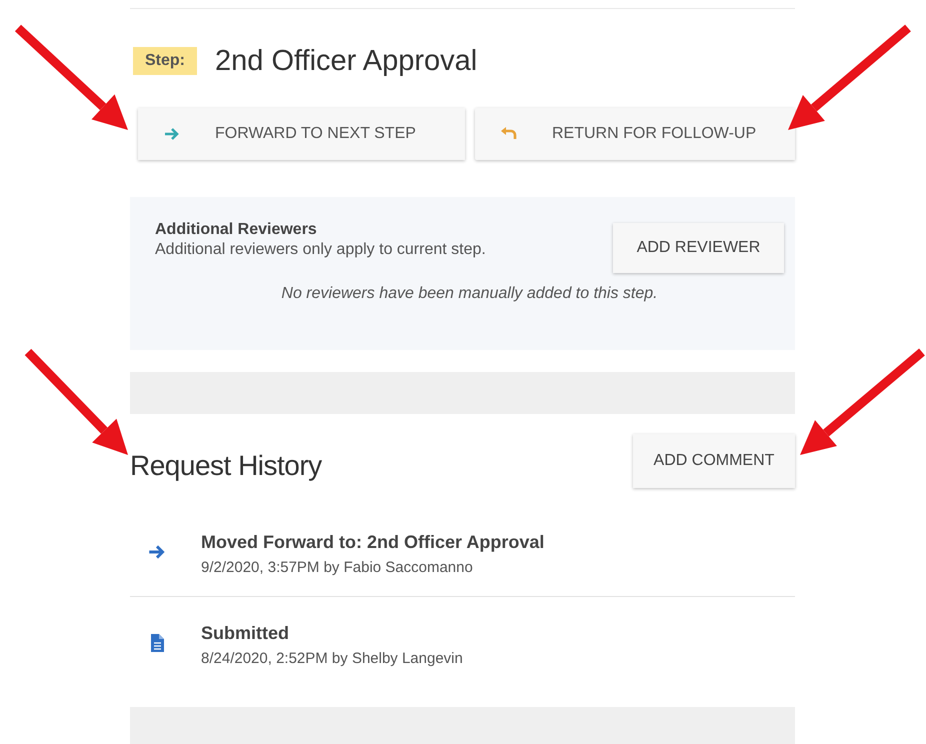 The height and width of the screenshot is (744, 926). What do you see at coordinates (714, 461) in the screenshot?
I see `add-comment-button: ADD COMMENT` at bounding box center [714, 461].